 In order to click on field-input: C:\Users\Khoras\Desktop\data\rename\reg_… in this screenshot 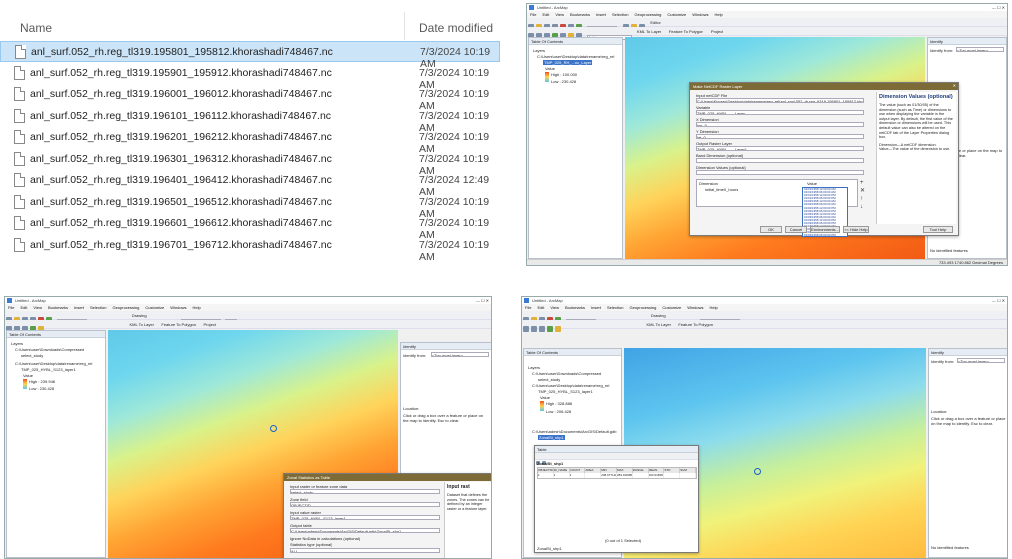, I will do `click(780, 100)`.